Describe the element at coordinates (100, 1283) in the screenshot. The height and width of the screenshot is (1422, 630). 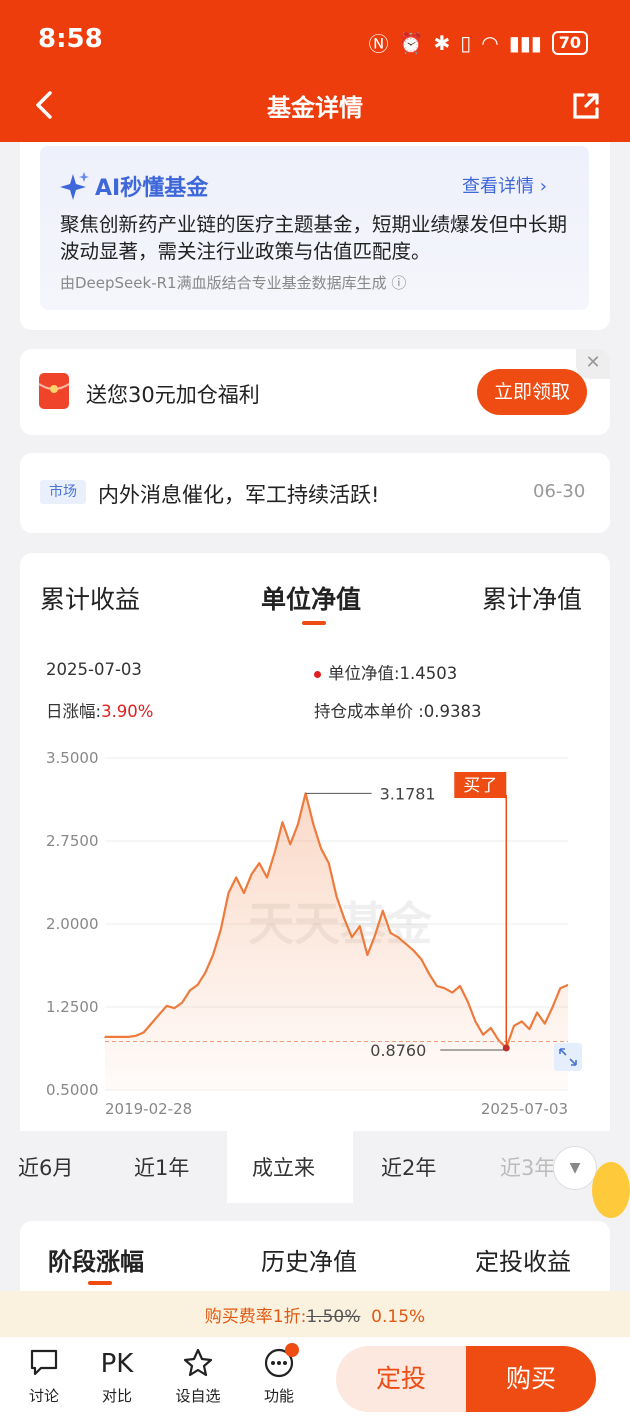
I see `section-tab-indicator` at that location.